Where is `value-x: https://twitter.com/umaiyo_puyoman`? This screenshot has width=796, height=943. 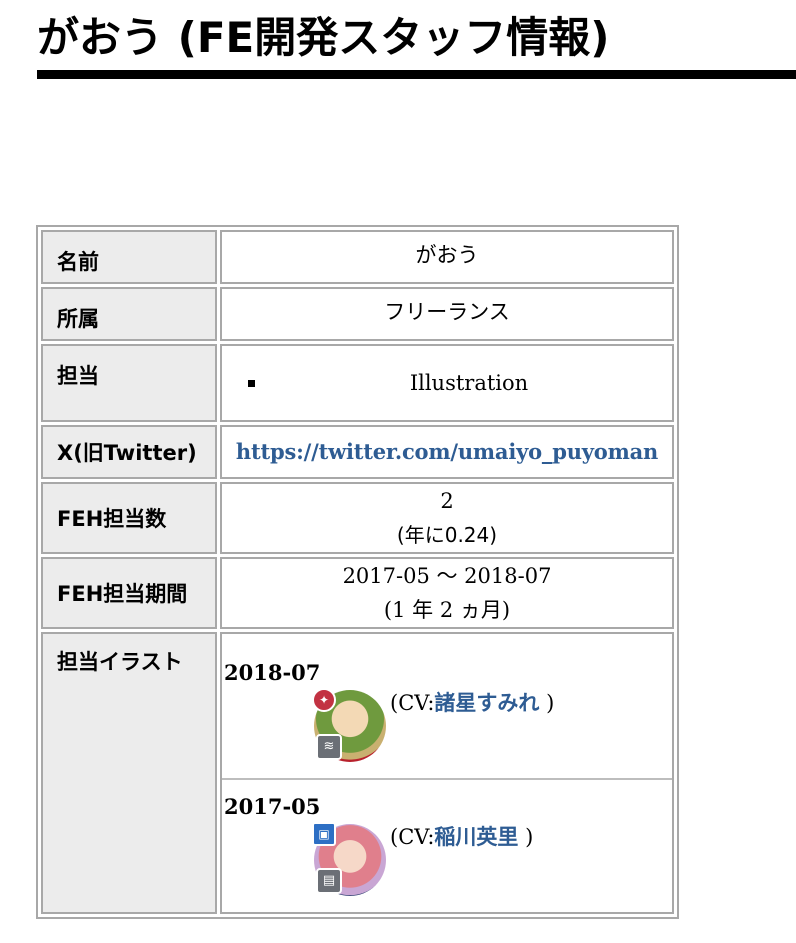
value-x: https://twitter.com/umaiyo_puyoman is located at coordinates (447, 452).